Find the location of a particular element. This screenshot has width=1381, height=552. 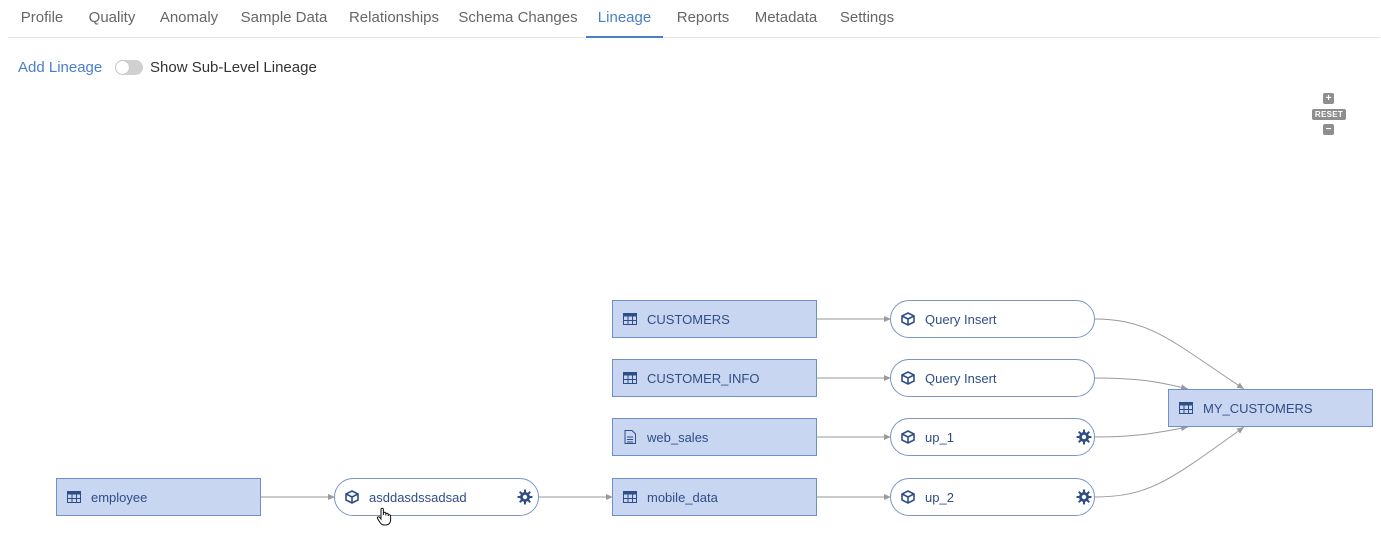

node-label: web_sales is located at coordinates (678, 437).